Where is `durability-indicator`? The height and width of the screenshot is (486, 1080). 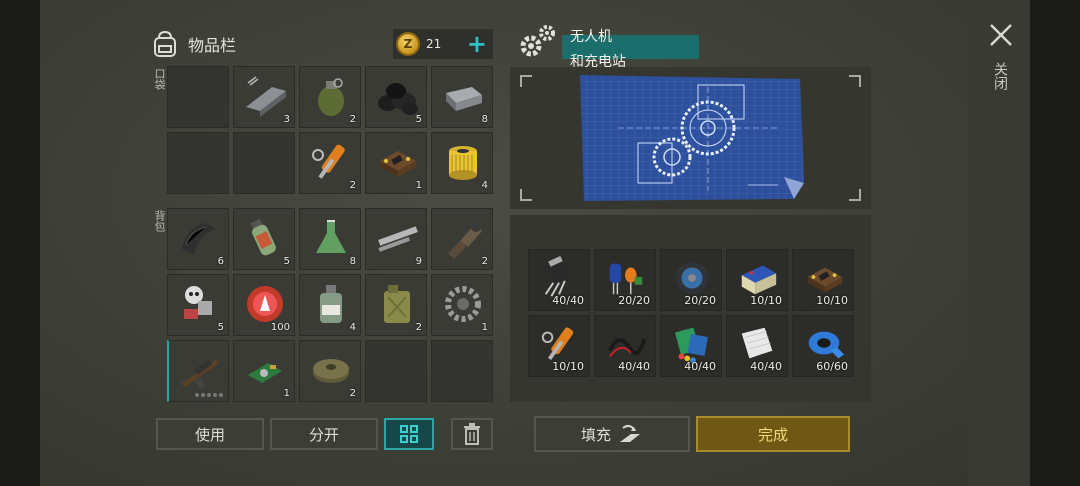 durability-indicator is located at coordinates (209, 395).